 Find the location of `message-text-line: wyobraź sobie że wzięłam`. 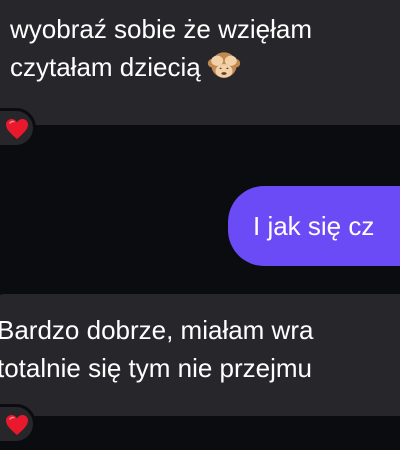

message-text-line: wyobraź sobie że wzięłam is located at coordinates (161, 29).